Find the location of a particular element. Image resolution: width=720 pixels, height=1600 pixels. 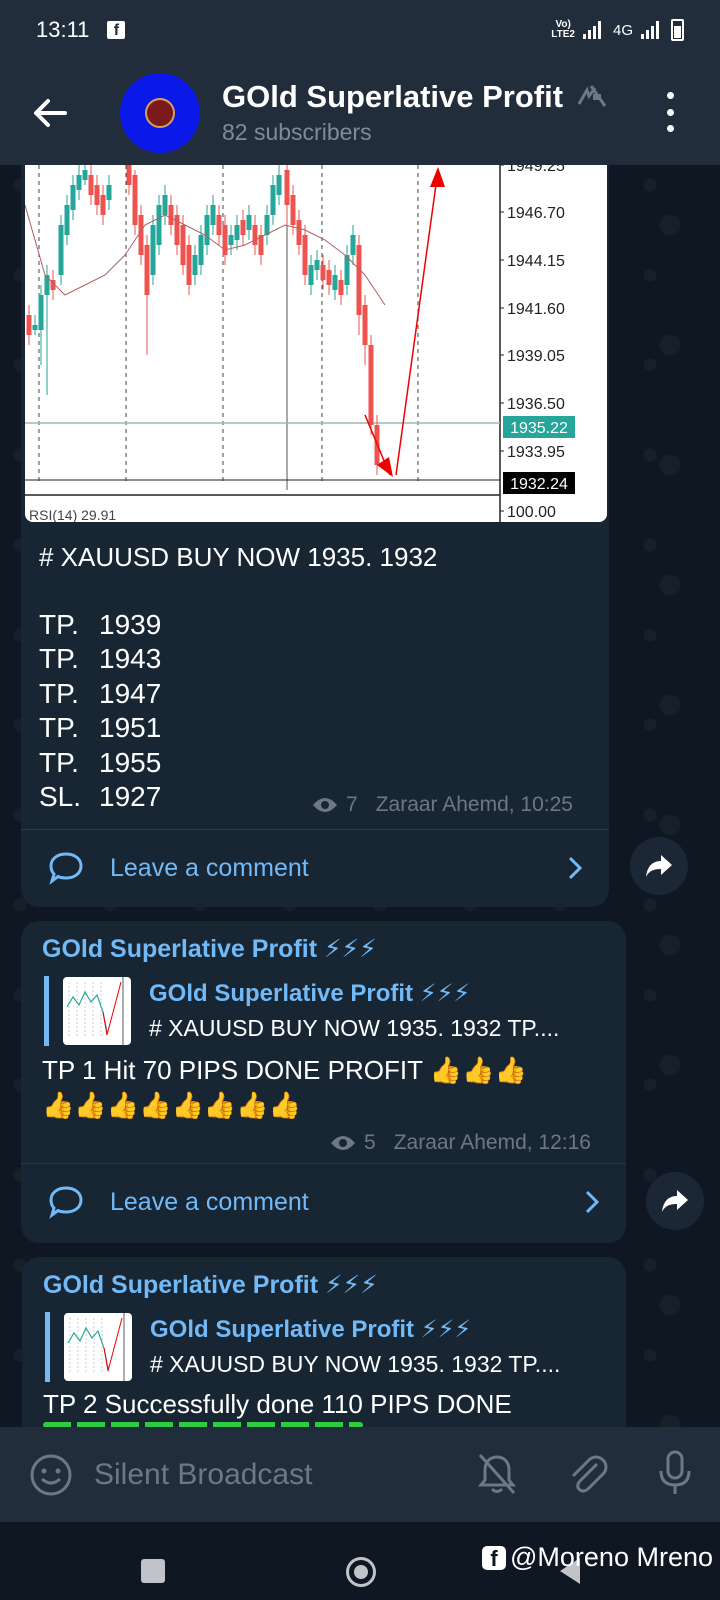

battery-icon is located at coordinates (677, 30).